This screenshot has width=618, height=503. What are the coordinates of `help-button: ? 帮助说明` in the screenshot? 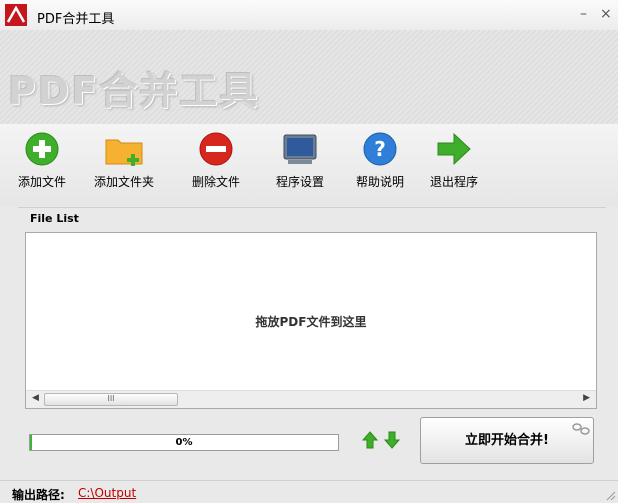 It's located at (380, 160).